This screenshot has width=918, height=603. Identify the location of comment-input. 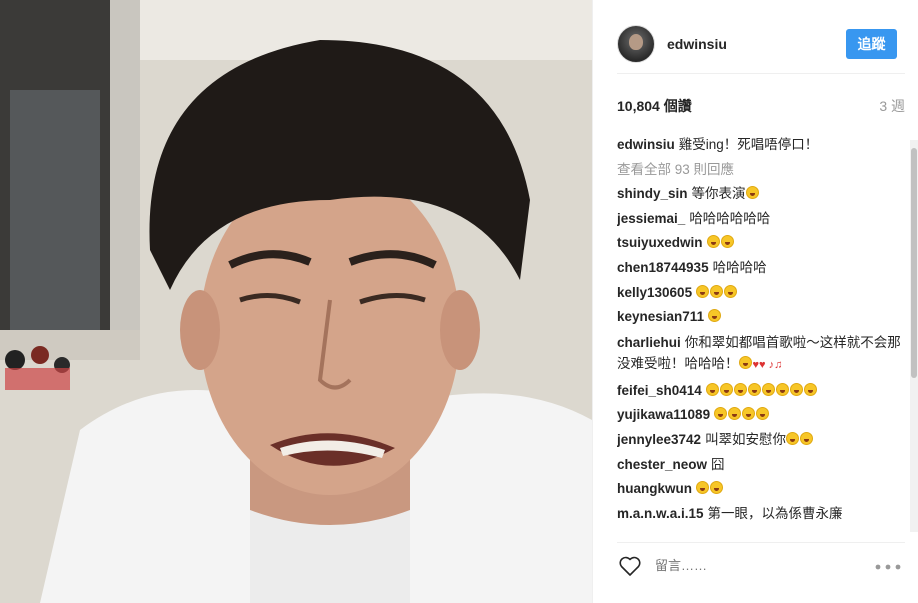
(765, 565).